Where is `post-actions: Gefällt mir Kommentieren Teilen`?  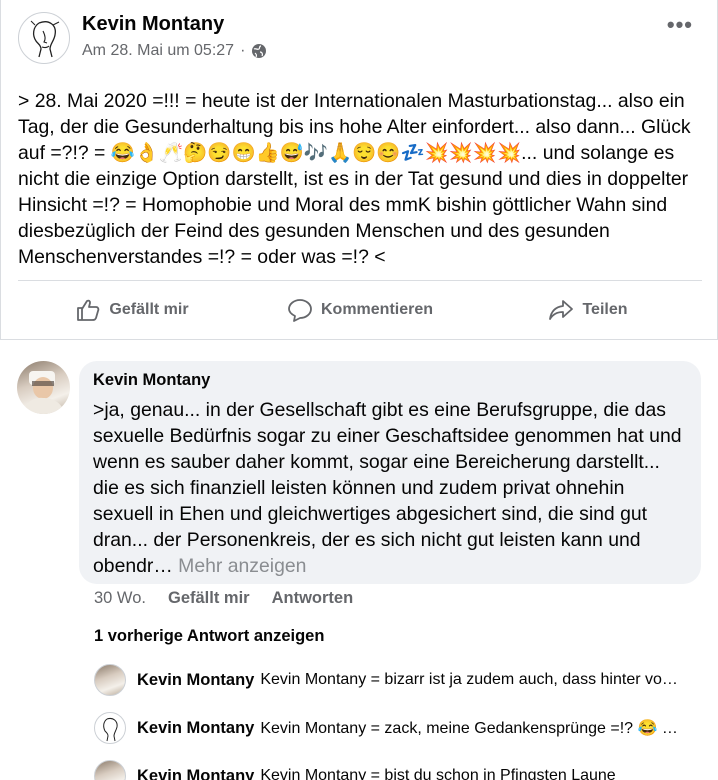
post-actions: Gefällt mir Kommentieren Teilen is located at coordinates (360, 309).